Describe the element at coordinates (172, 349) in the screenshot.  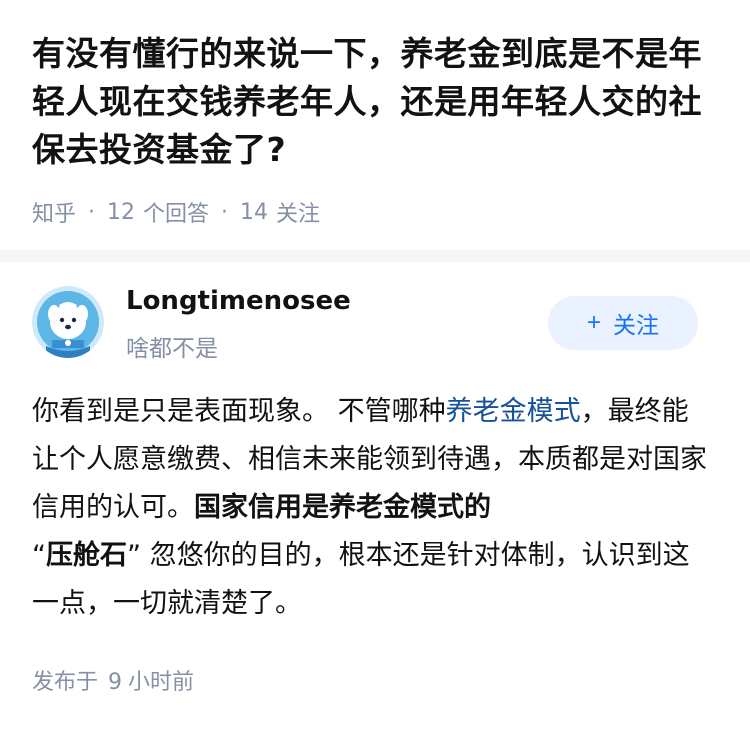
I see `author-headline: 啥都不是` at that location.